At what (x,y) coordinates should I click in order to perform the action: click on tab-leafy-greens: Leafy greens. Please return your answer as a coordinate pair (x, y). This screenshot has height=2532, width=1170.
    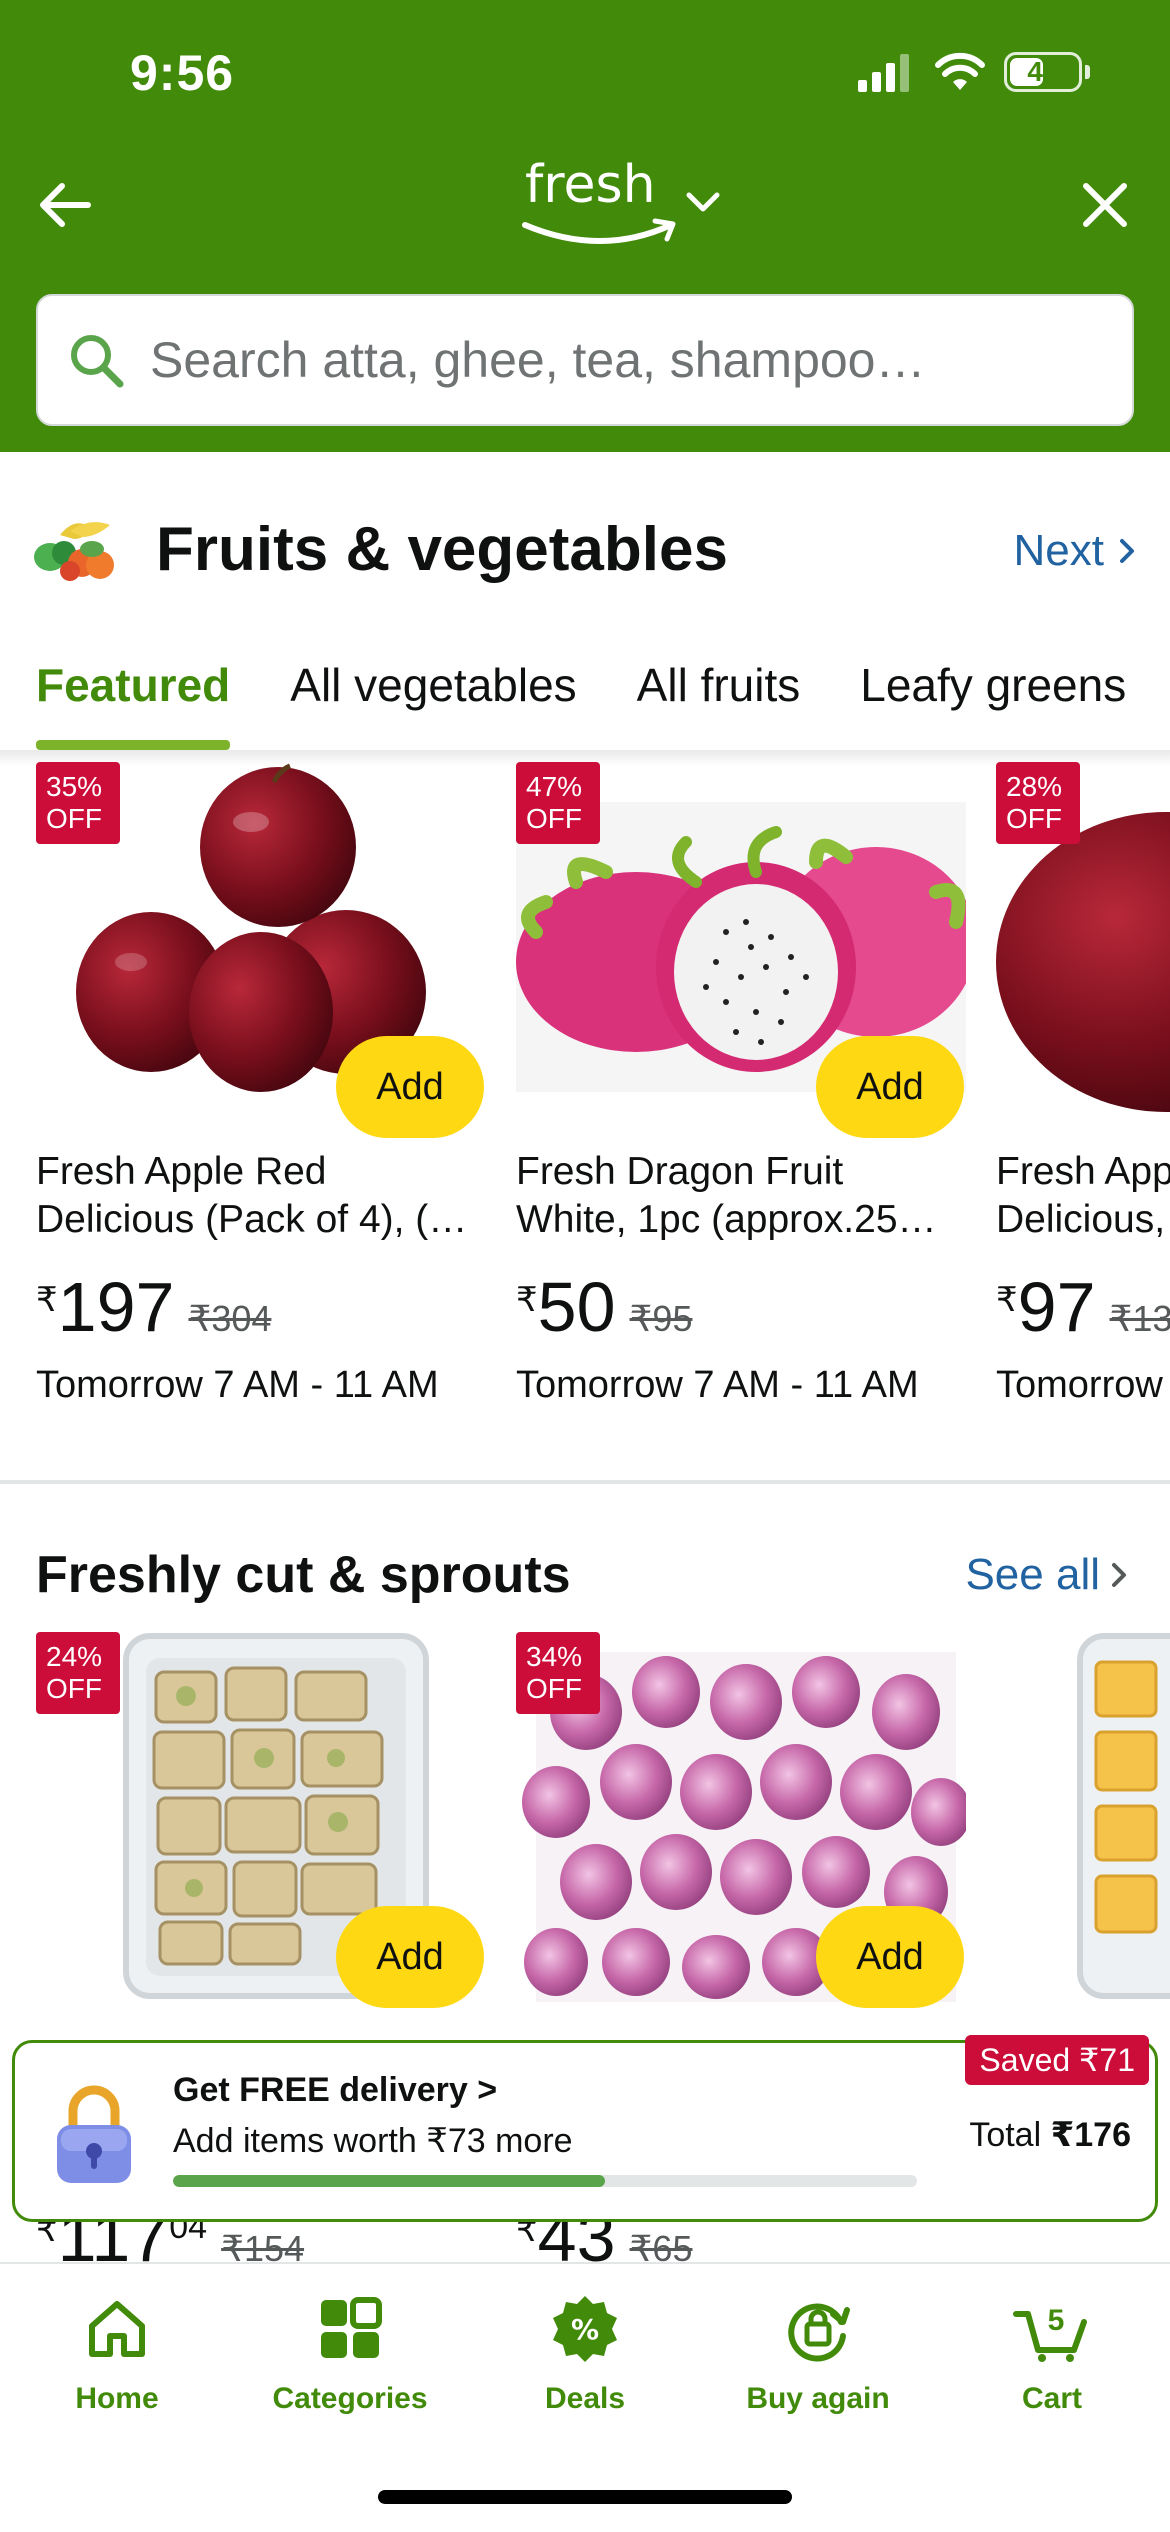
    Looking at the image, I should click on (993, 695).